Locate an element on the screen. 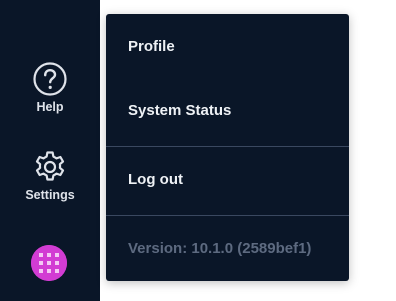  sidebar-item-settings: Settings is located at coordinates (50, 176).